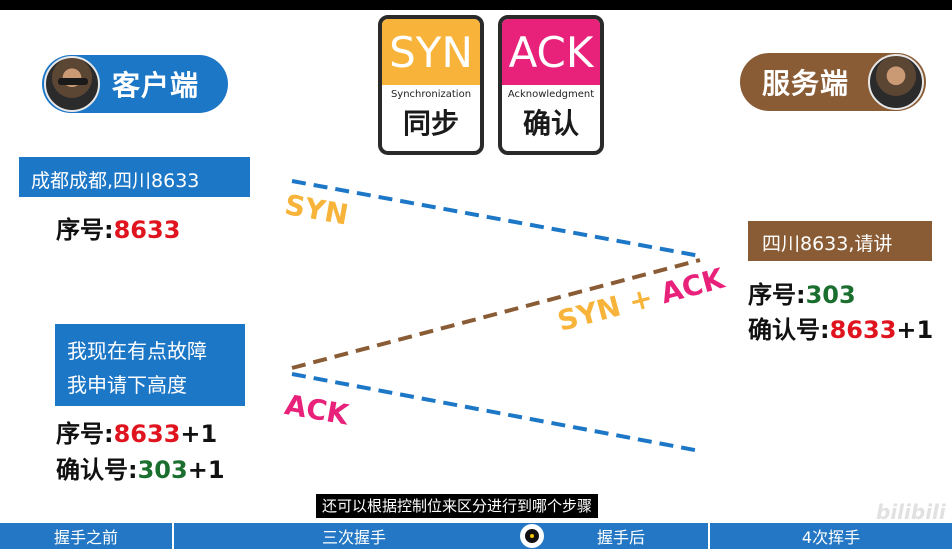 The height and width of the screenshot is (549, 952). I want to click on syn-arrow, so click(496, 218).